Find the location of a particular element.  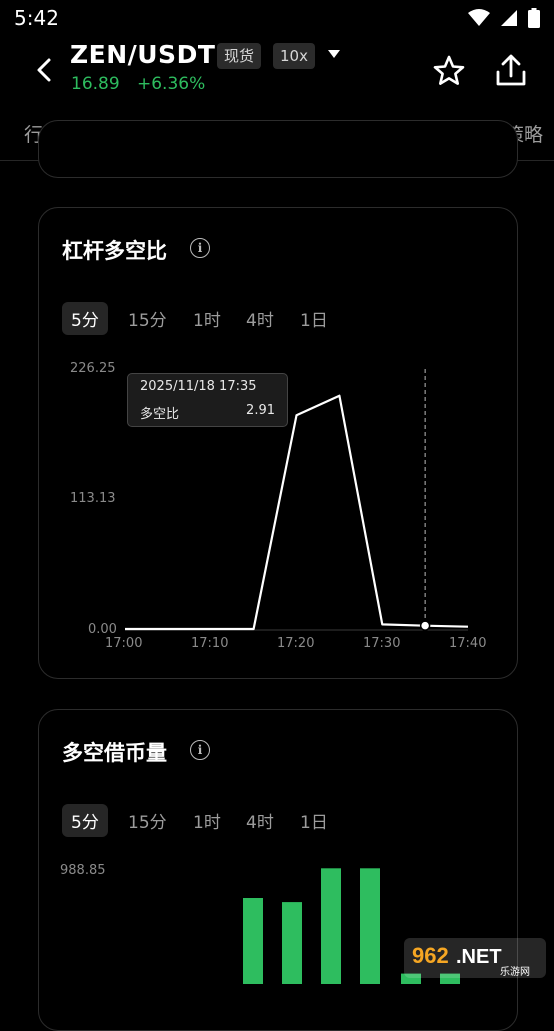

svg-text: 962 is located at coordinates (430, 955).